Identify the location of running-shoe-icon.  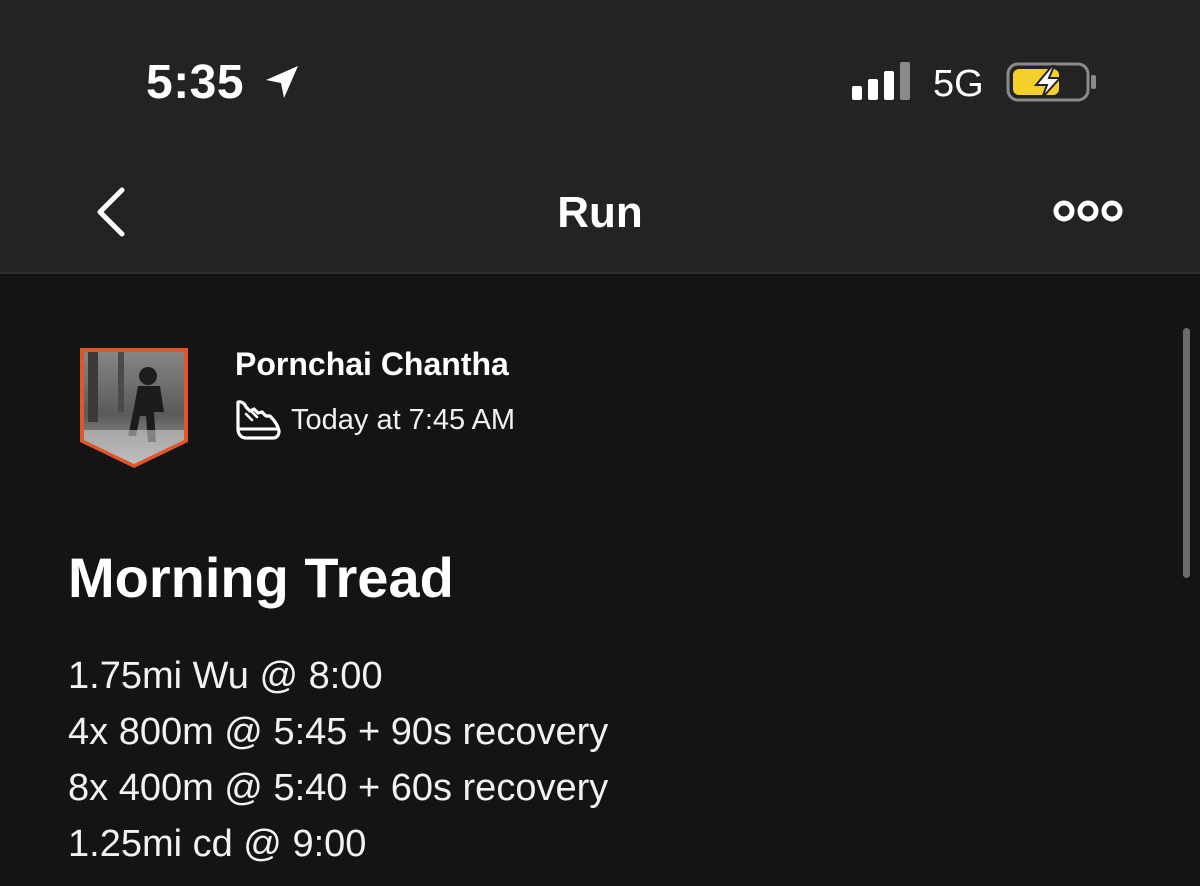
(258, 420).